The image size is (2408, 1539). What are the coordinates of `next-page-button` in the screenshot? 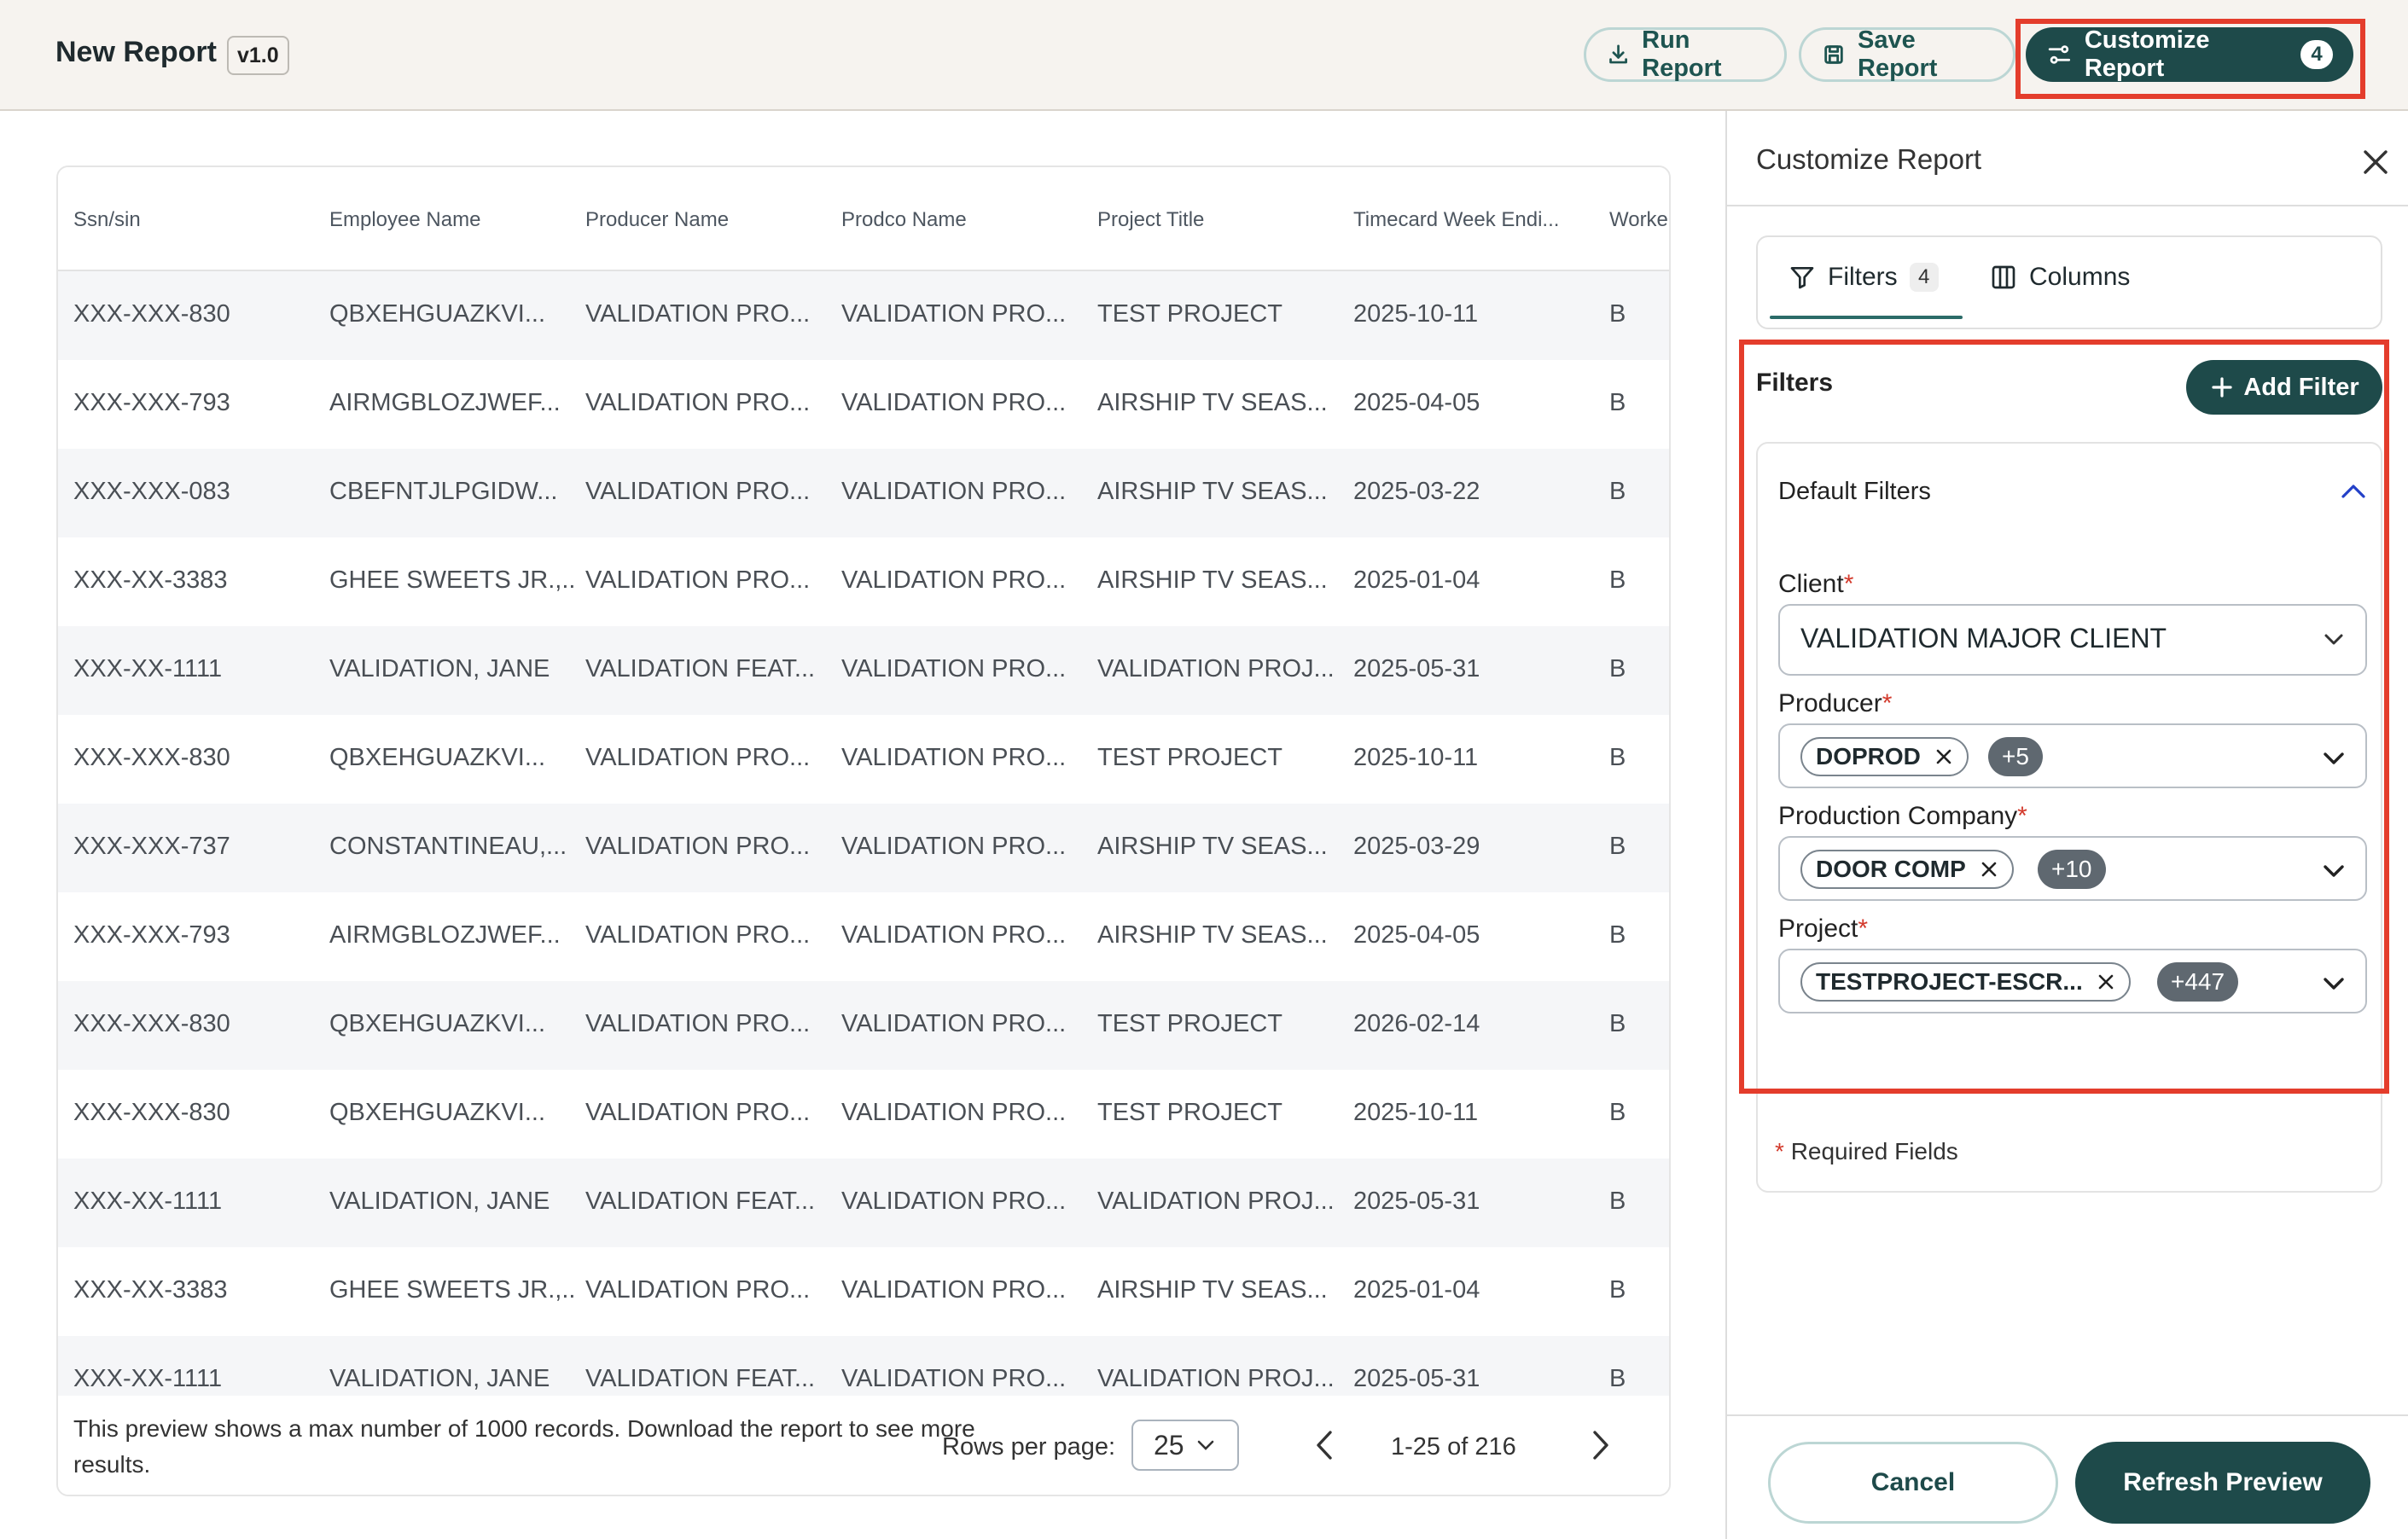 It's located at (1601, 1445).